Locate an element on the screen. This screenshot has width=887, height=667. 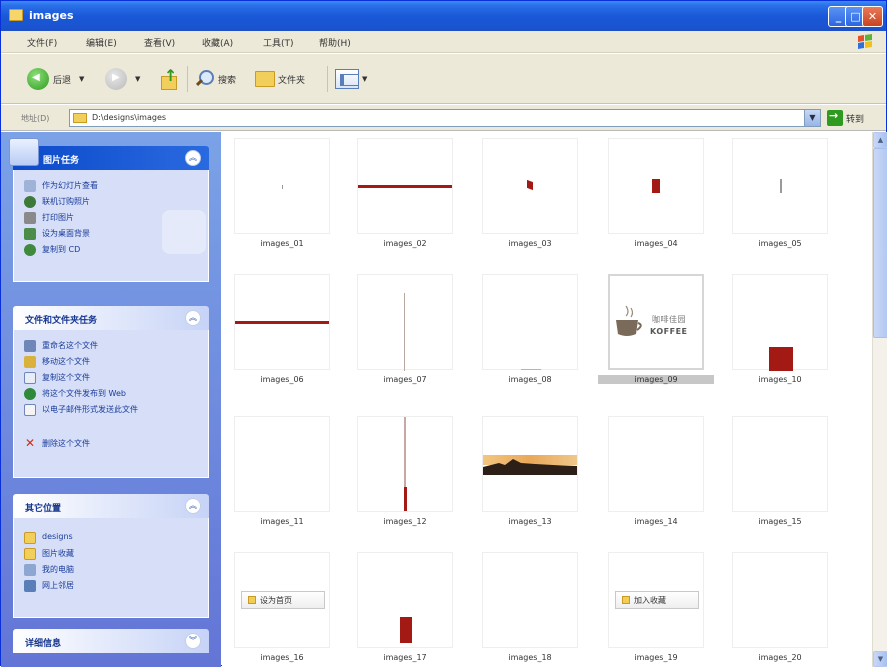
task-desktop-background: 设为桌面背景 is located at coordinates (57, 234).